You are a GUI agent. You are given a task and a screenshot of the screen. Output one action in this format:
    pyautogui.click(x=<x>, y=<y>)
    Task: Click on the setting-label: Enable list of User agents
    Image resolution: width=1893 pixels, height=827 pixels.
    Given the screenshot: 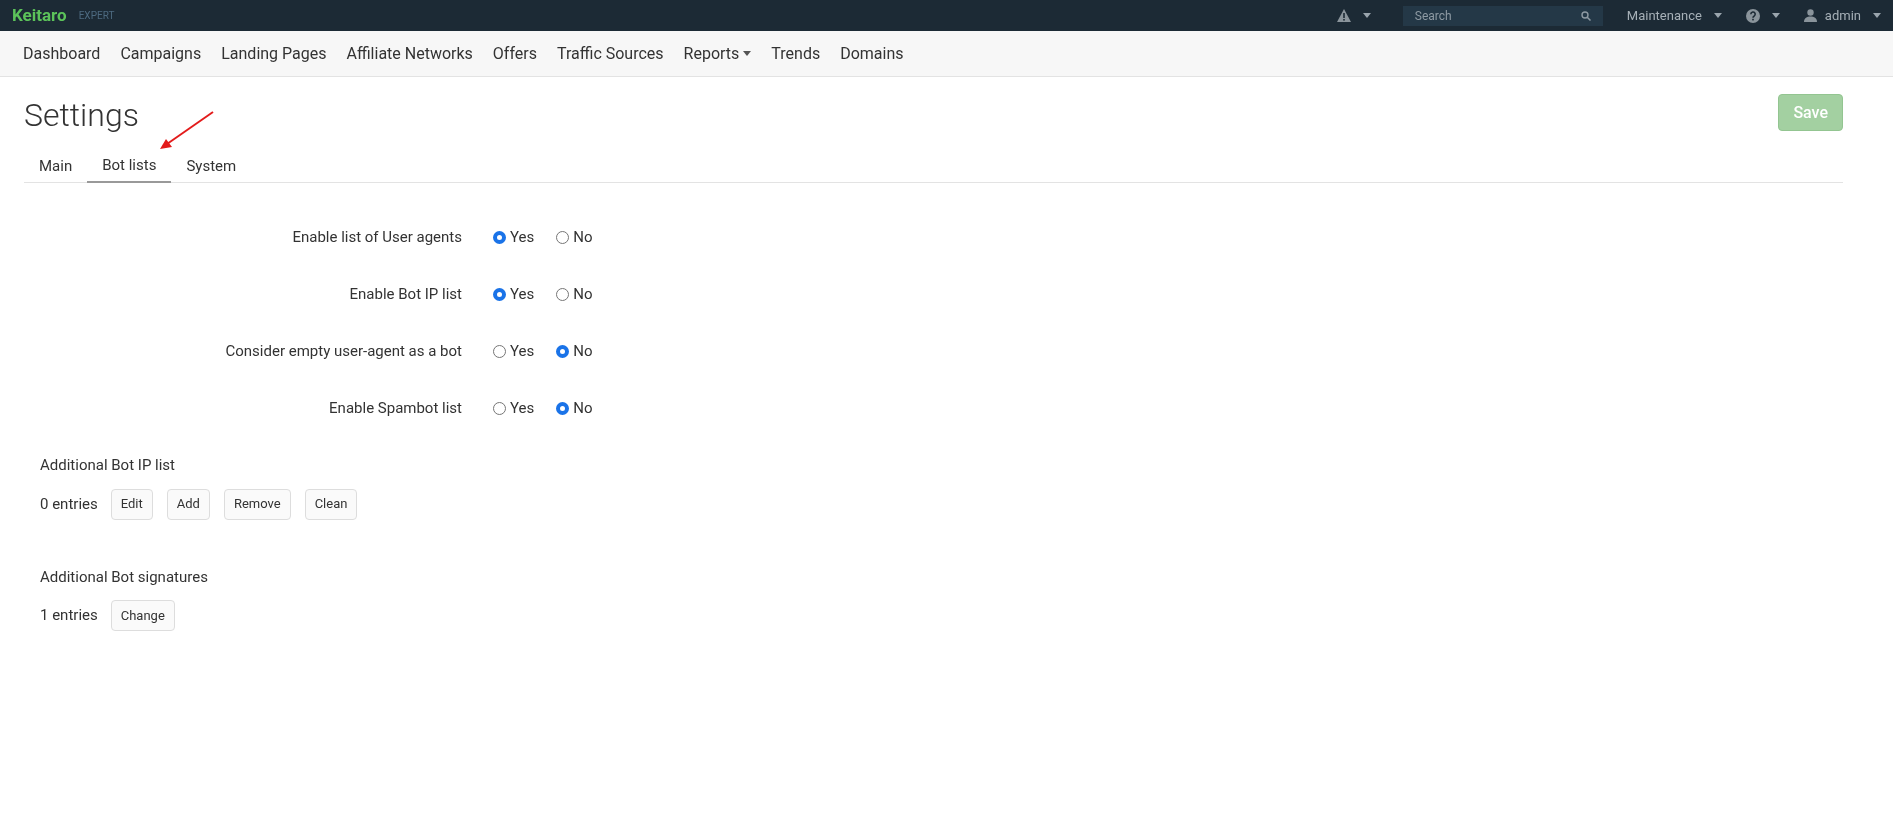 What is the action you would take?
    pyautogui.click(x=376, y=237)
    